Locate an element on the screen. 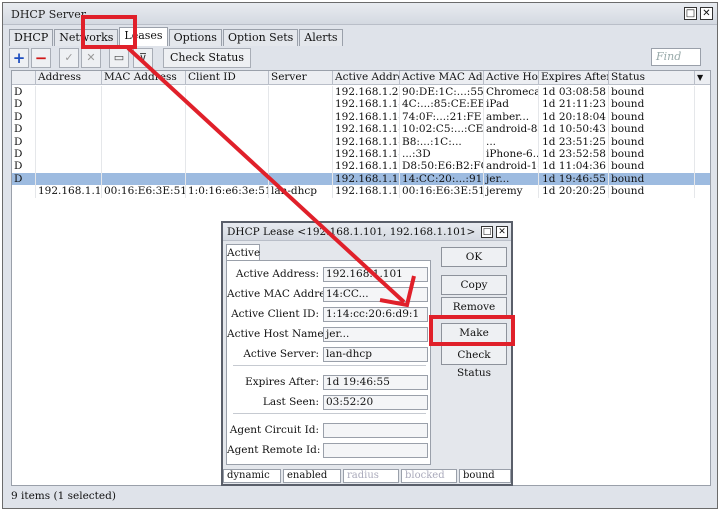  cell-expires: 1d 21:11:23 is located at coordinates (574, 104).